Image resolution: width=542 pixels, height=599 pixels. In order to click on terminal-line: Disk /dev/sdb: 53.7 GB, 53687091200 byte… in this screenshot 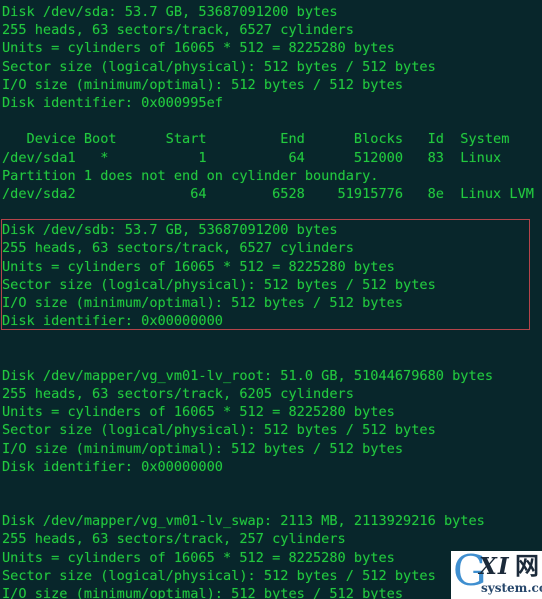, I will do `click(170, 230)`.